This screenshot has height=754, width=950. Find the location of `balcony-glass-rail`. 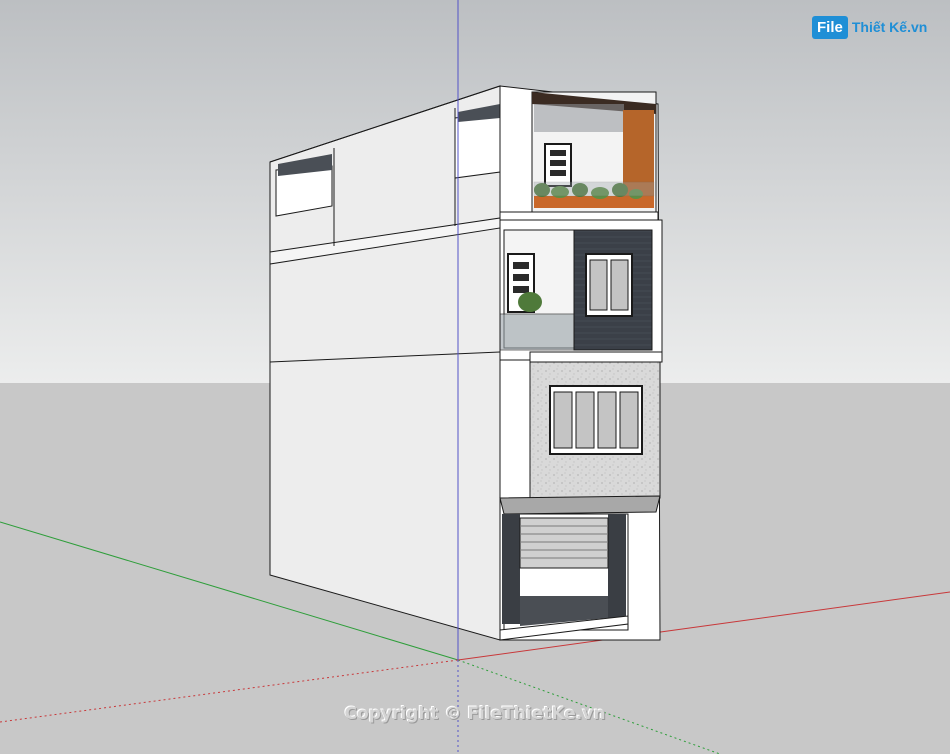

balcony-glass-rail is located at coordinates (537, 332).